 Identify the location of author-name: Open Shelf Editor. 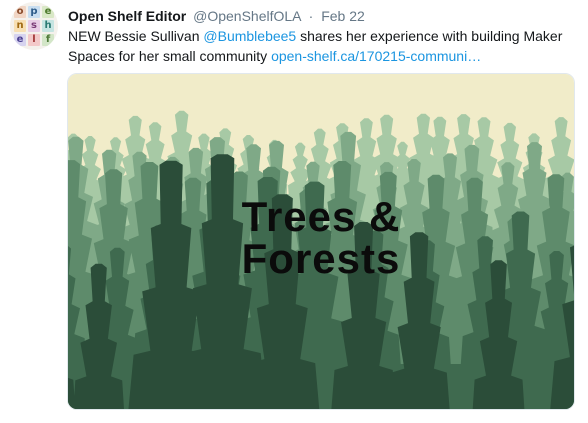
(127, 16).